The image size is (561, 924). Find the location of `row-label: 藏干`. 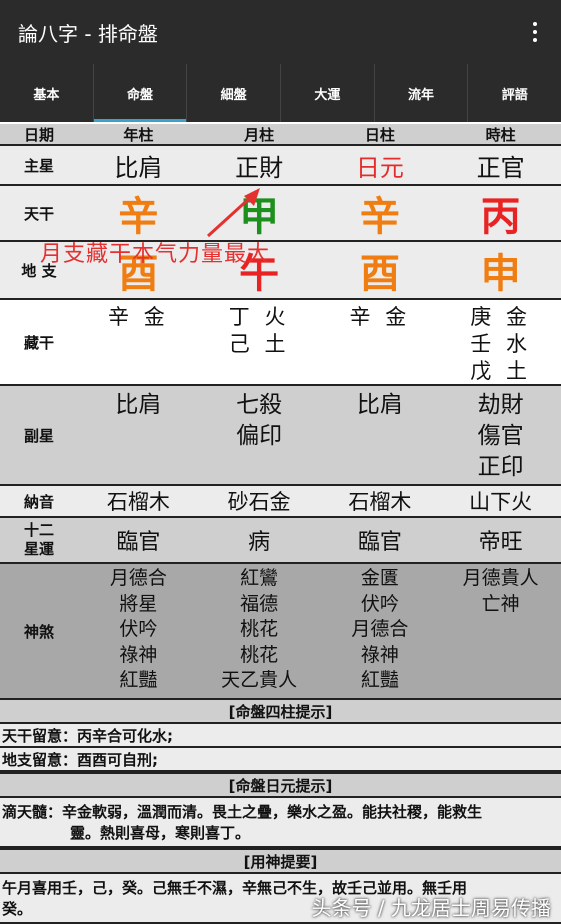

row-label: 藏干 is located at coordinates (38, 342).